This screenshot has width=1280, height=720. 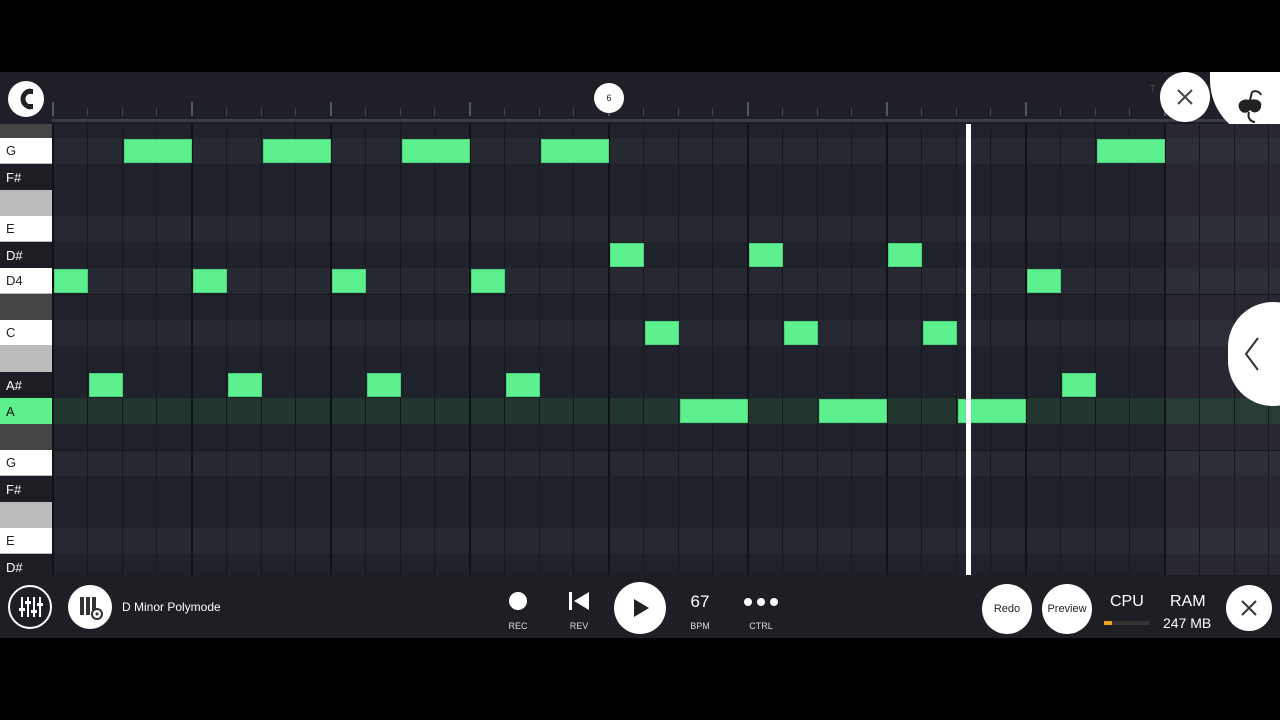 I want to click on bar-marker-7: 7, so click(x=1153, y=89).